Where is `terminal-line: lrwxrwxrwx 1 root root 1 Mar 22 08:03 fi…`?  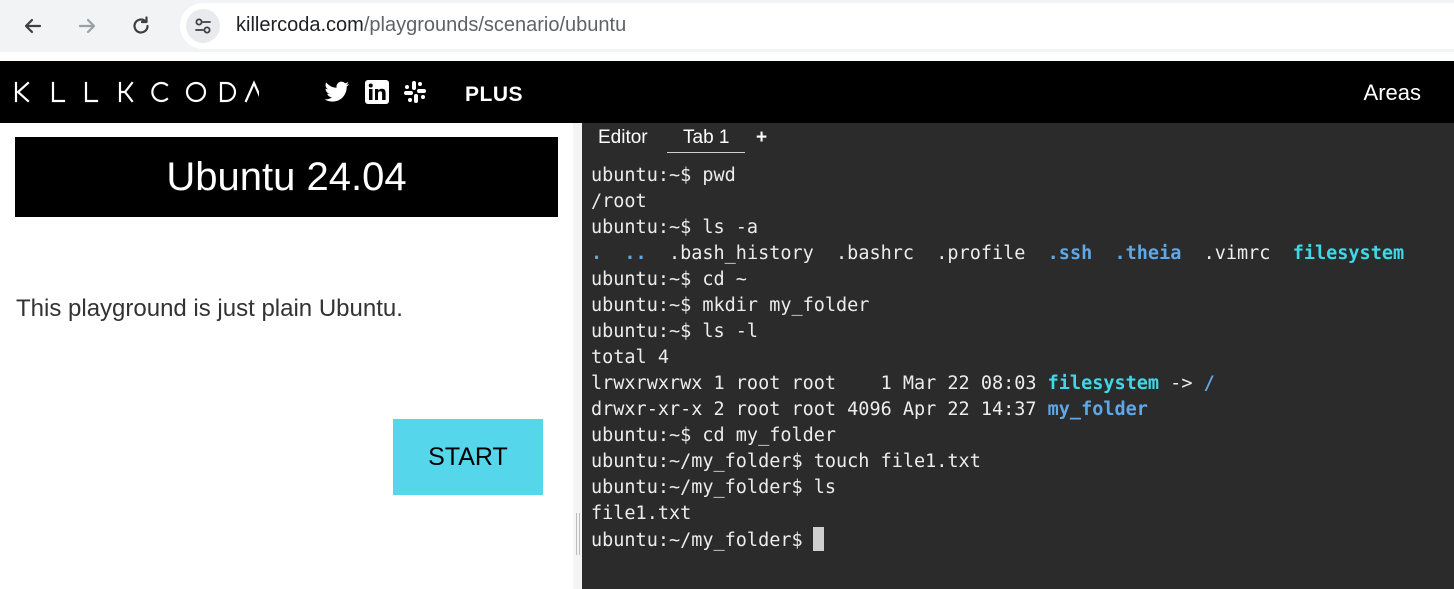
terminal-line: lrwxrwxrwx 1 root root 1 Mar 22 08:03 fi… is located at coordinates (997, 384).